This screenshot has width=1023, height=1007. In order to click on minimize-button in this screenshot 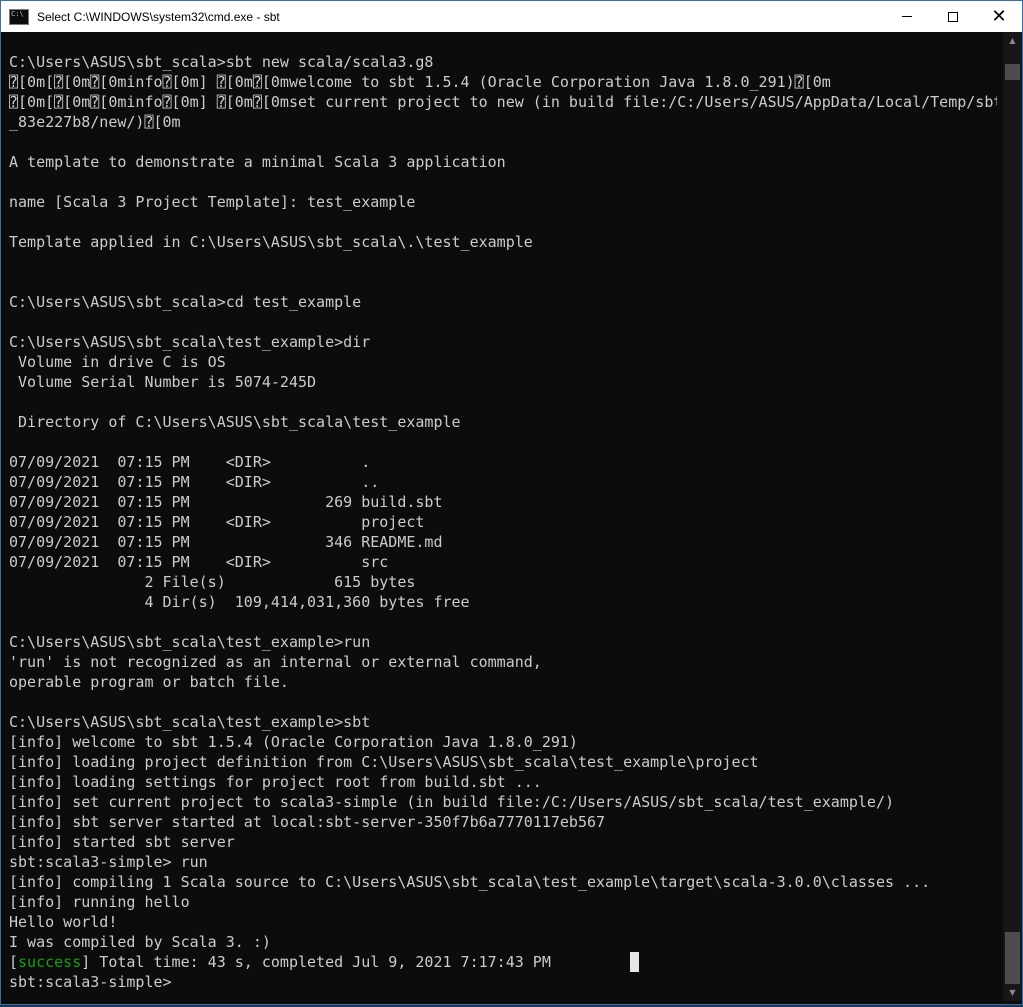, I will do `click(907, 16)`.